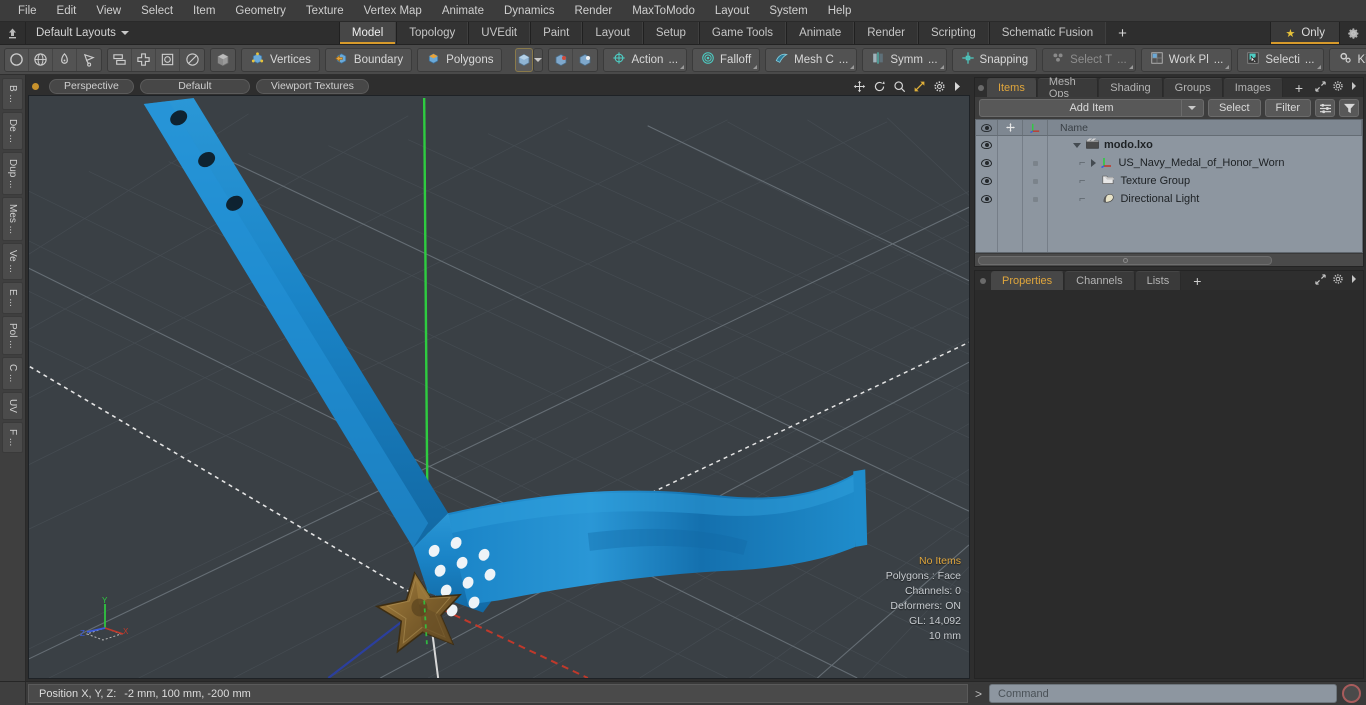  I want to click on menu-view: View, so click(108, 11).